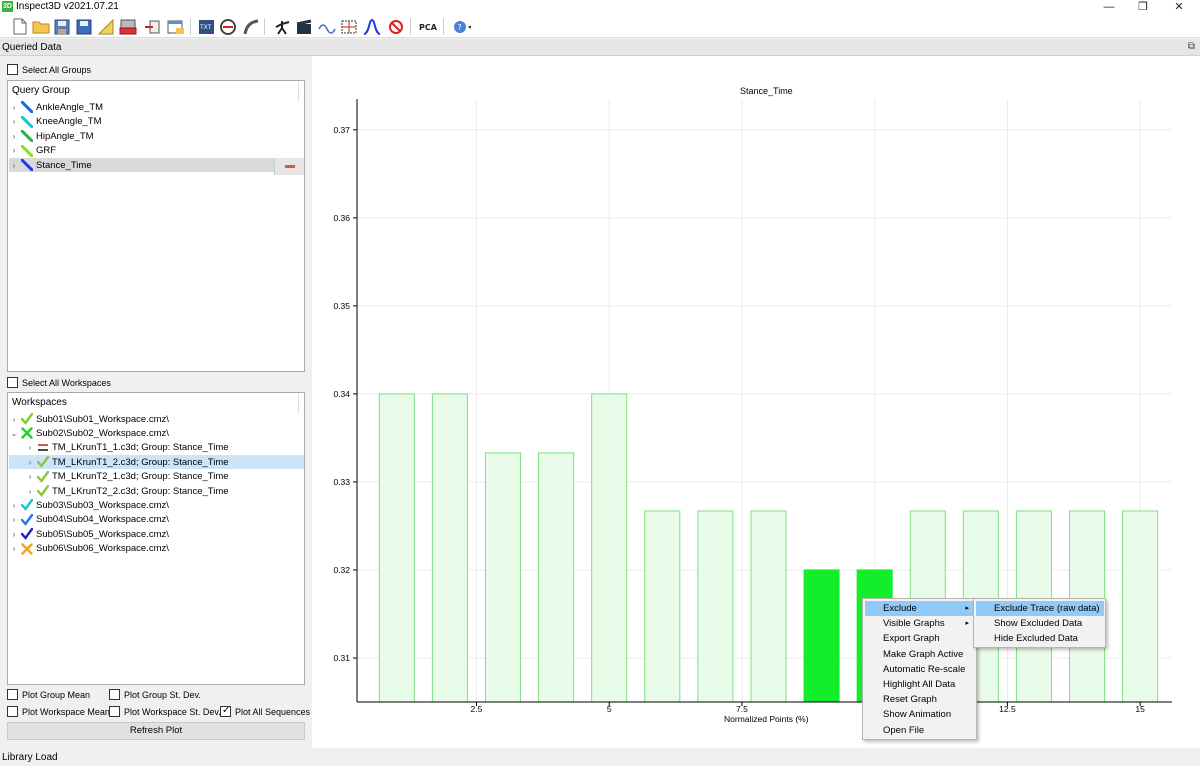 The width and height of the screenshot is (1200, 766). What do you see at coordinates (920, 608) in the screenshot?
I see `context-menu-item: Exclude ▸` at bounding box center [920, 608].